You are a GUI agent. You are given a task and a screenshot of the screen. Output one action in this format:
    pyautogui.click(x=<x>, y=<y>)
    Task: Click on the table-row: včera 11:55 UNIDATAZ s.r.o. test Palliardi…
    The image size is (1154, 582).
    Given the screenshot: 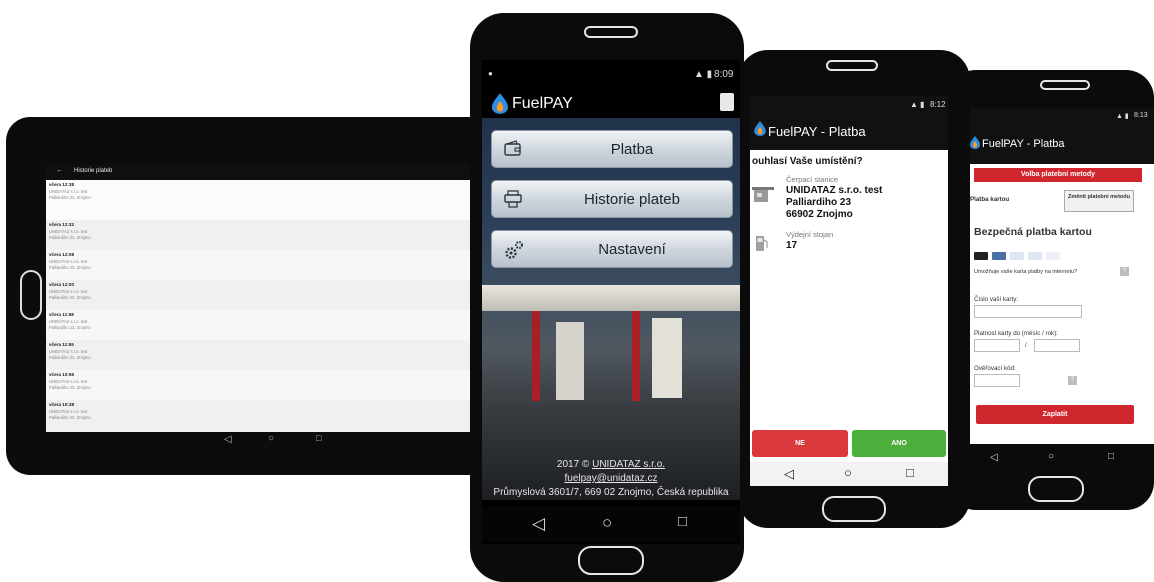 What is the action you would take?
    pyautogui.click(x=271, y=355)
    